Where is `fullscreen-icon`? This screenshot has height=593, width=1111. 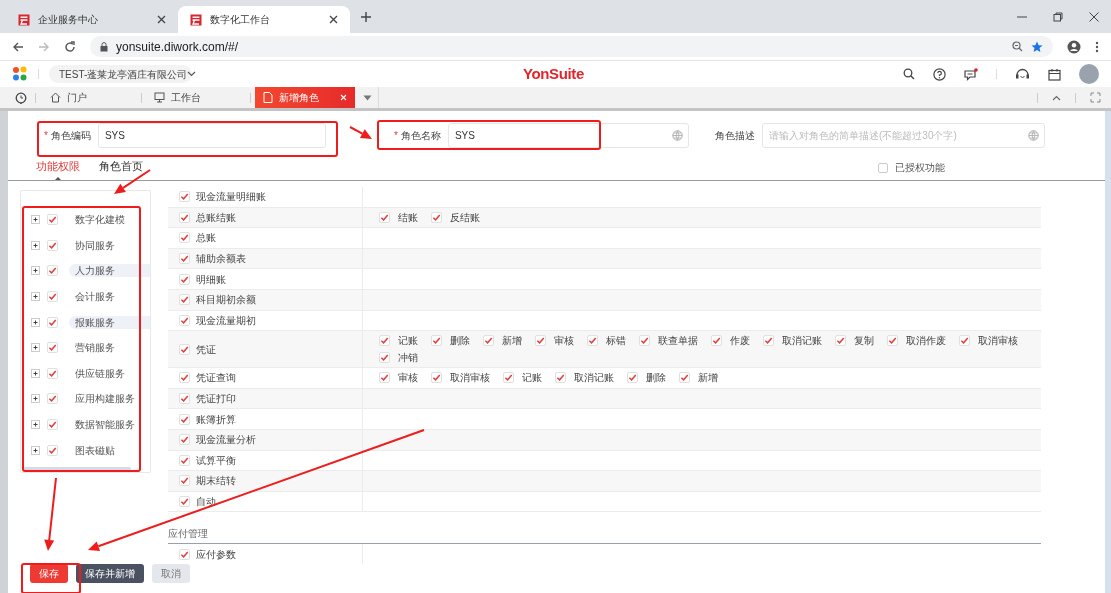
fullscreen-icon is located at coordinates (1095, 97).